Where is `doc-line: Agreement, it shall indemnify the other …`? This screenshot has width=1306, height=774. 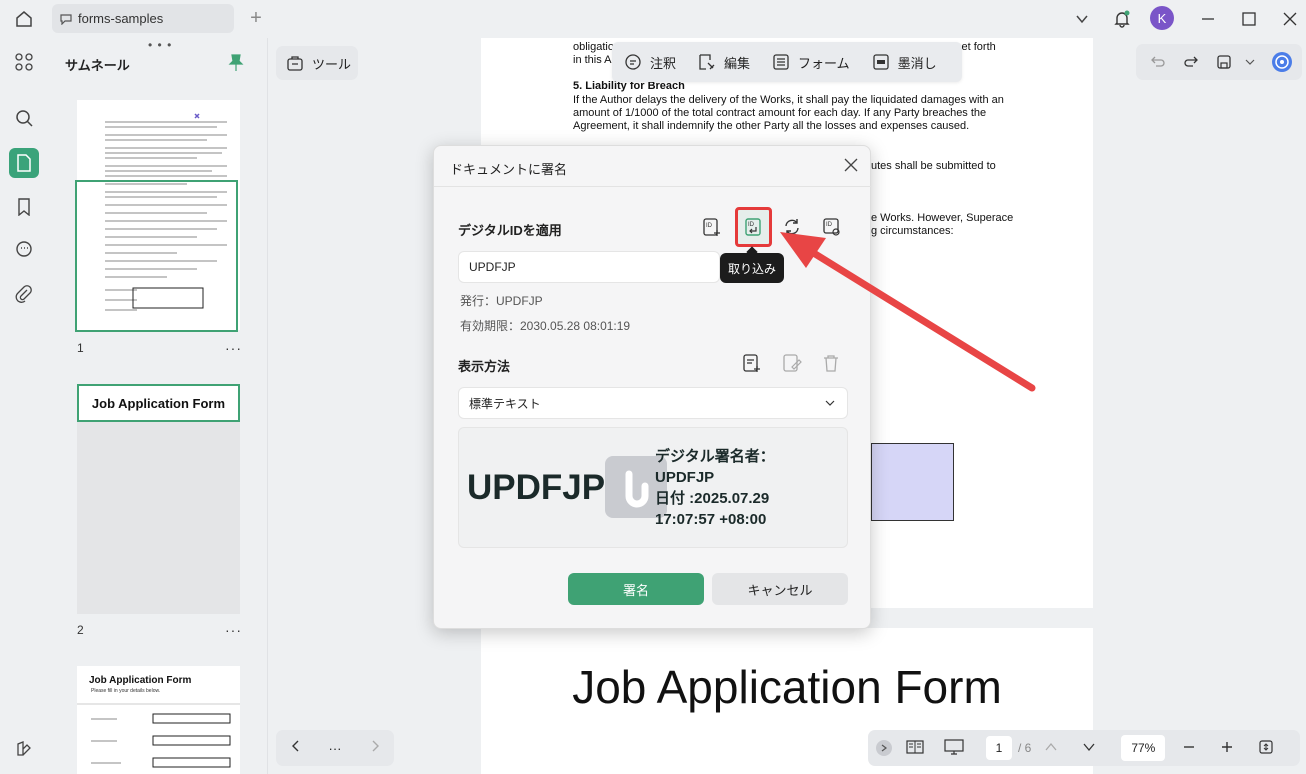 doc-line: Agreement, it shall indemnify the other … is located at coordinates (771, 126).